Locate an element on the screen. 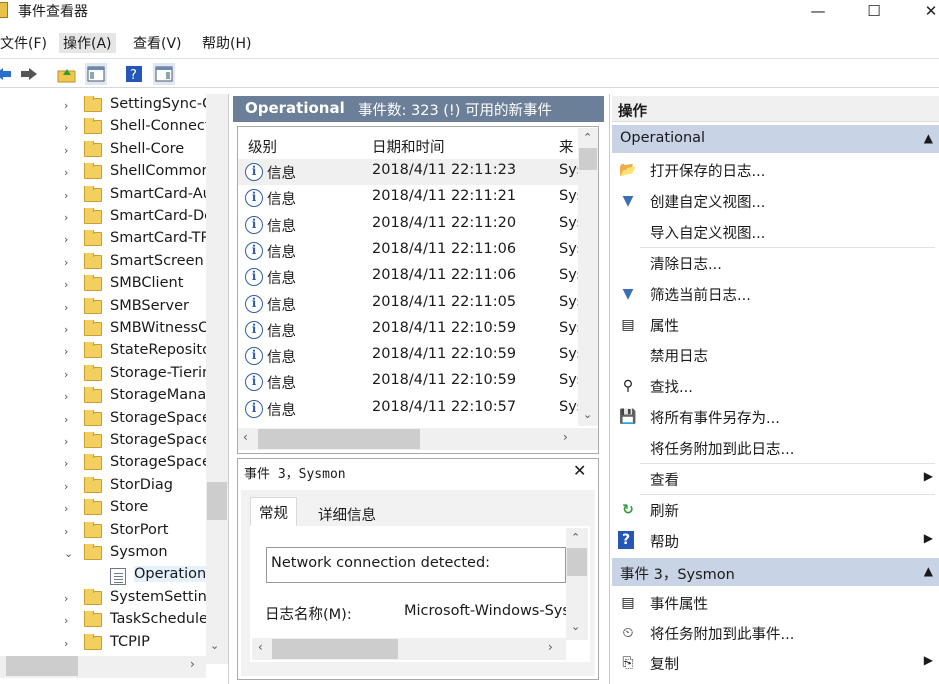  tree-item: › SmartCard-TP is located at coordinates (103, 241).